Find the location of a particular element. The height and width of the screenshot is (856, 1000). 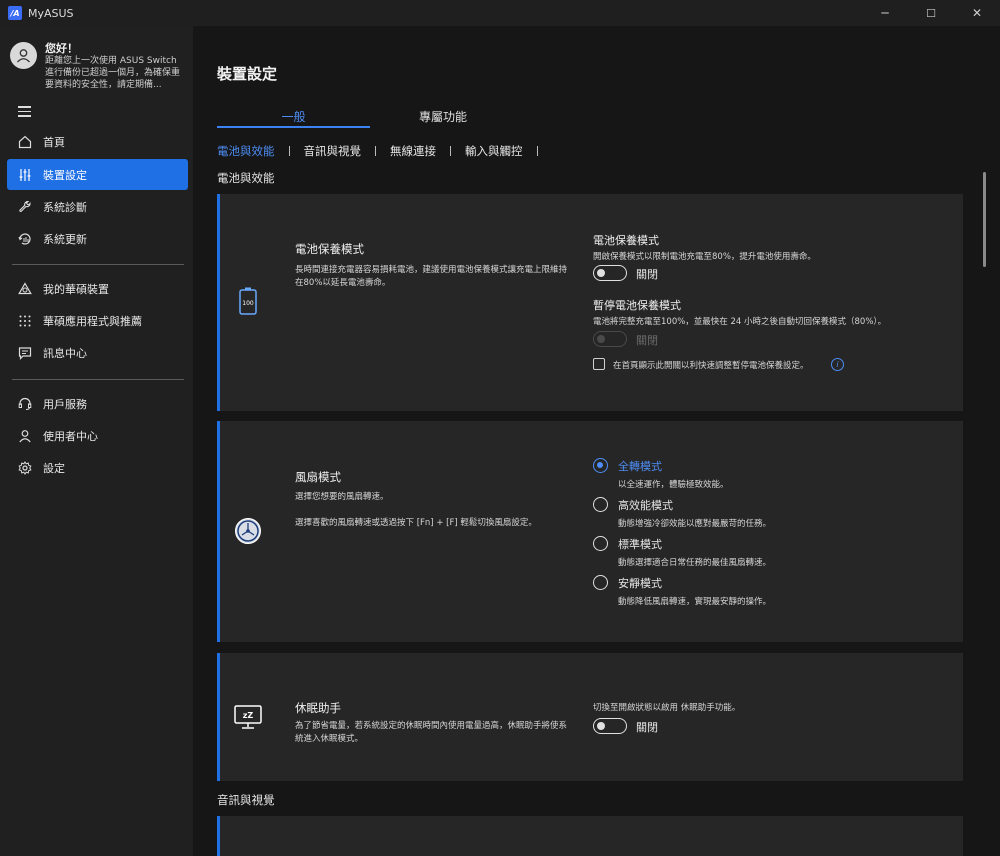

subnav-battery: 電池與效能 is located at coordinates (246, 151).